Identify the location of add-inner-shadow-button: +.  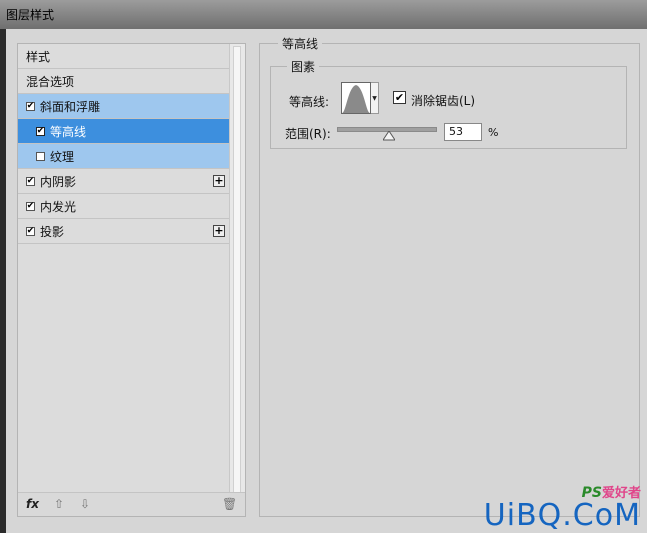
(219, 181).